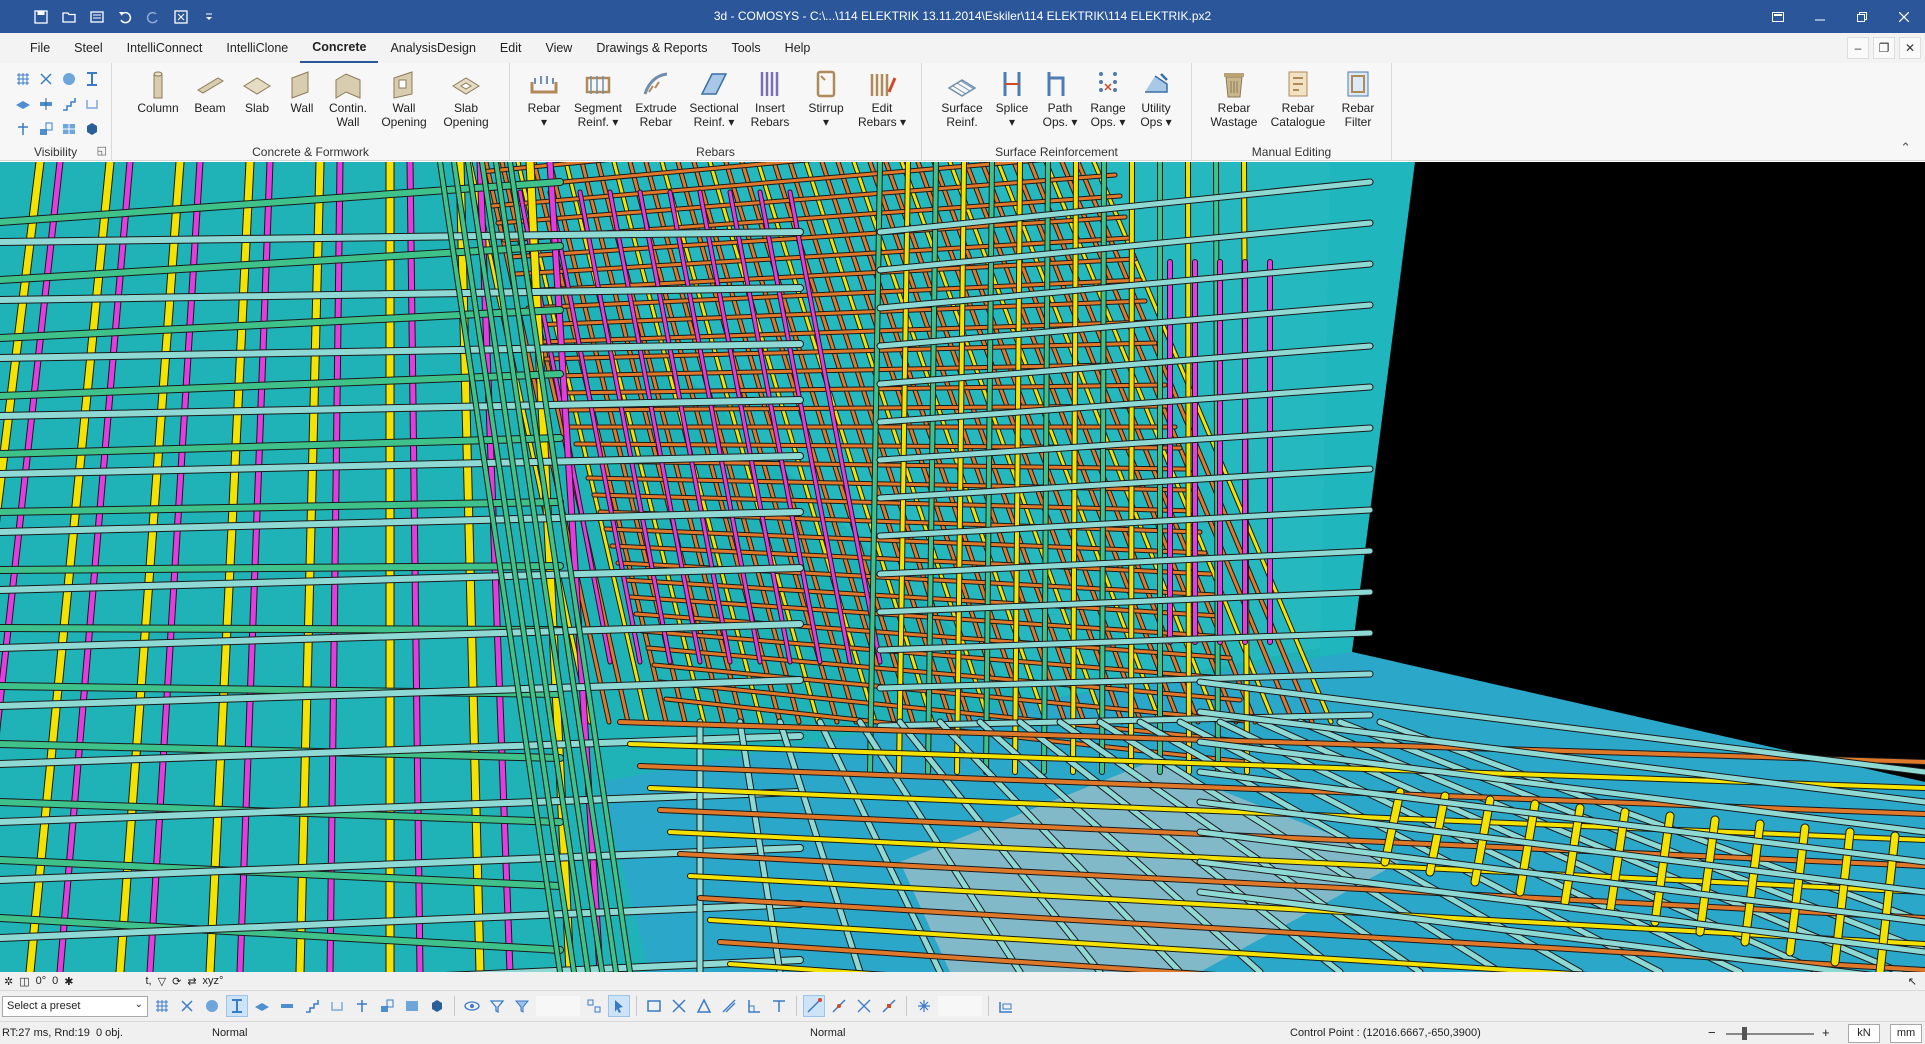  What do you see at coordinates (92, 129) in the screenshot?
I see `solid-visibility-icon` at bounding box center [92, 129].